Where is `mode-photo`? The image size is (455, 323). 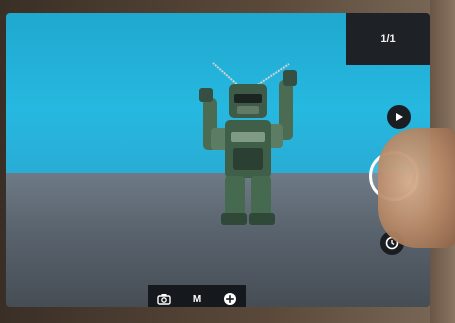 mode-photo is located at coordinates (164, 296).